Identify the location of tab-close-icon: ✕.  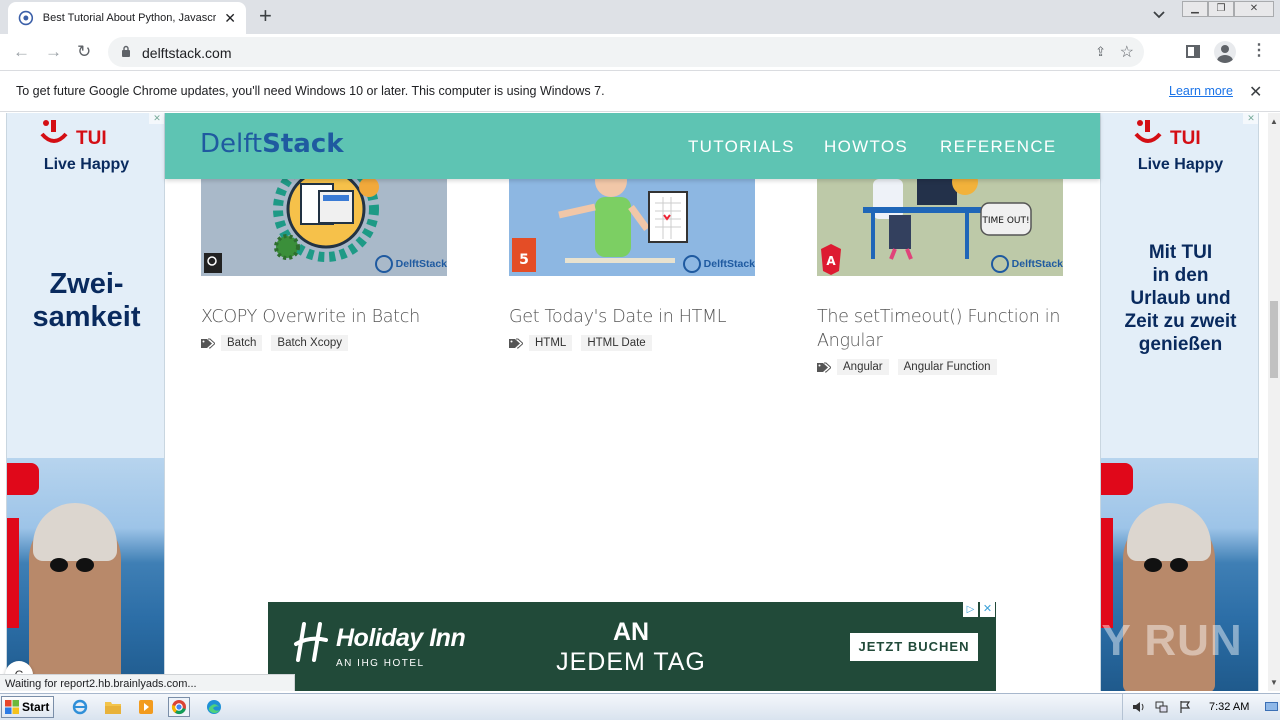
(230, 18).